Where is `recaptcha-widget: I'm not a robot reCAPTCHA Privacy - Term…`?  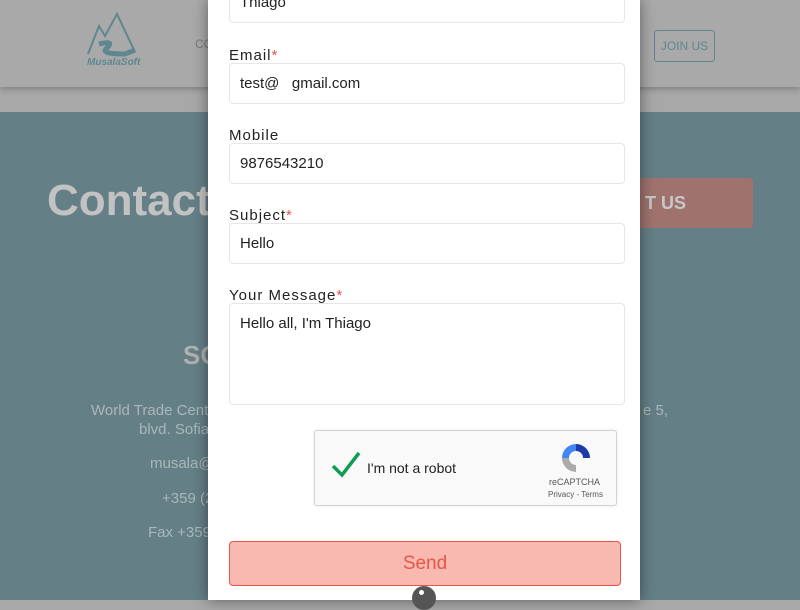
recaptcha-widget: I'm not a robot reCAPTCHA Privacy - Term… is located at coordinates (465, 468).